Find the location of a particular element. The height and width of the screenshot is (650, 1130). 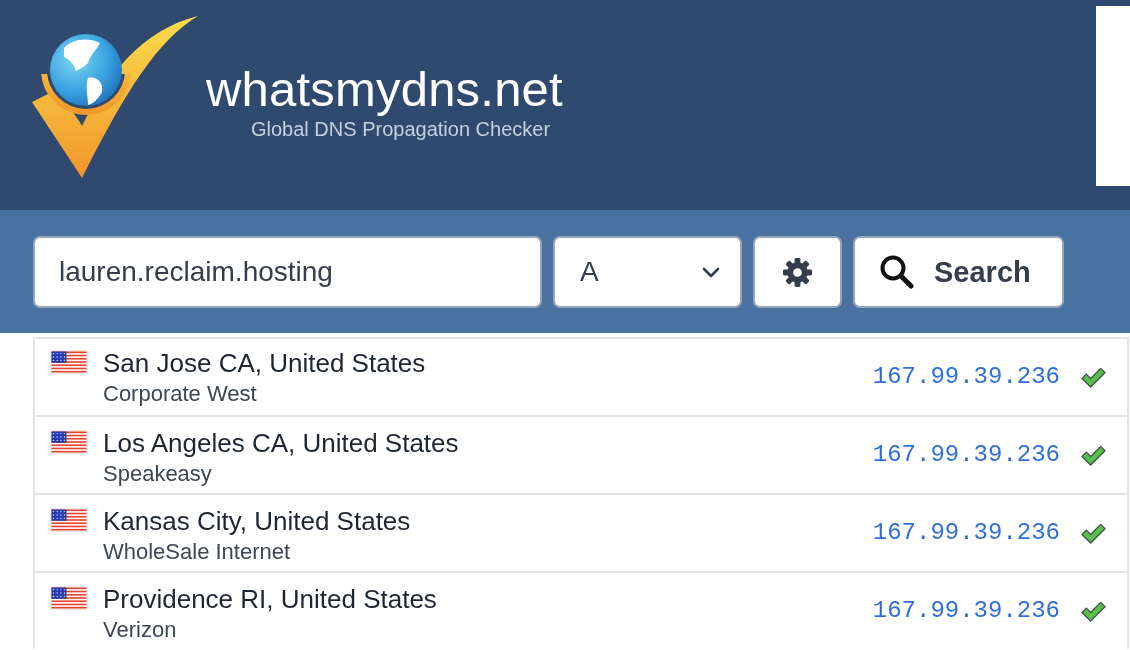

provider-text: Speakeasy is located at coordinates (157, 474).